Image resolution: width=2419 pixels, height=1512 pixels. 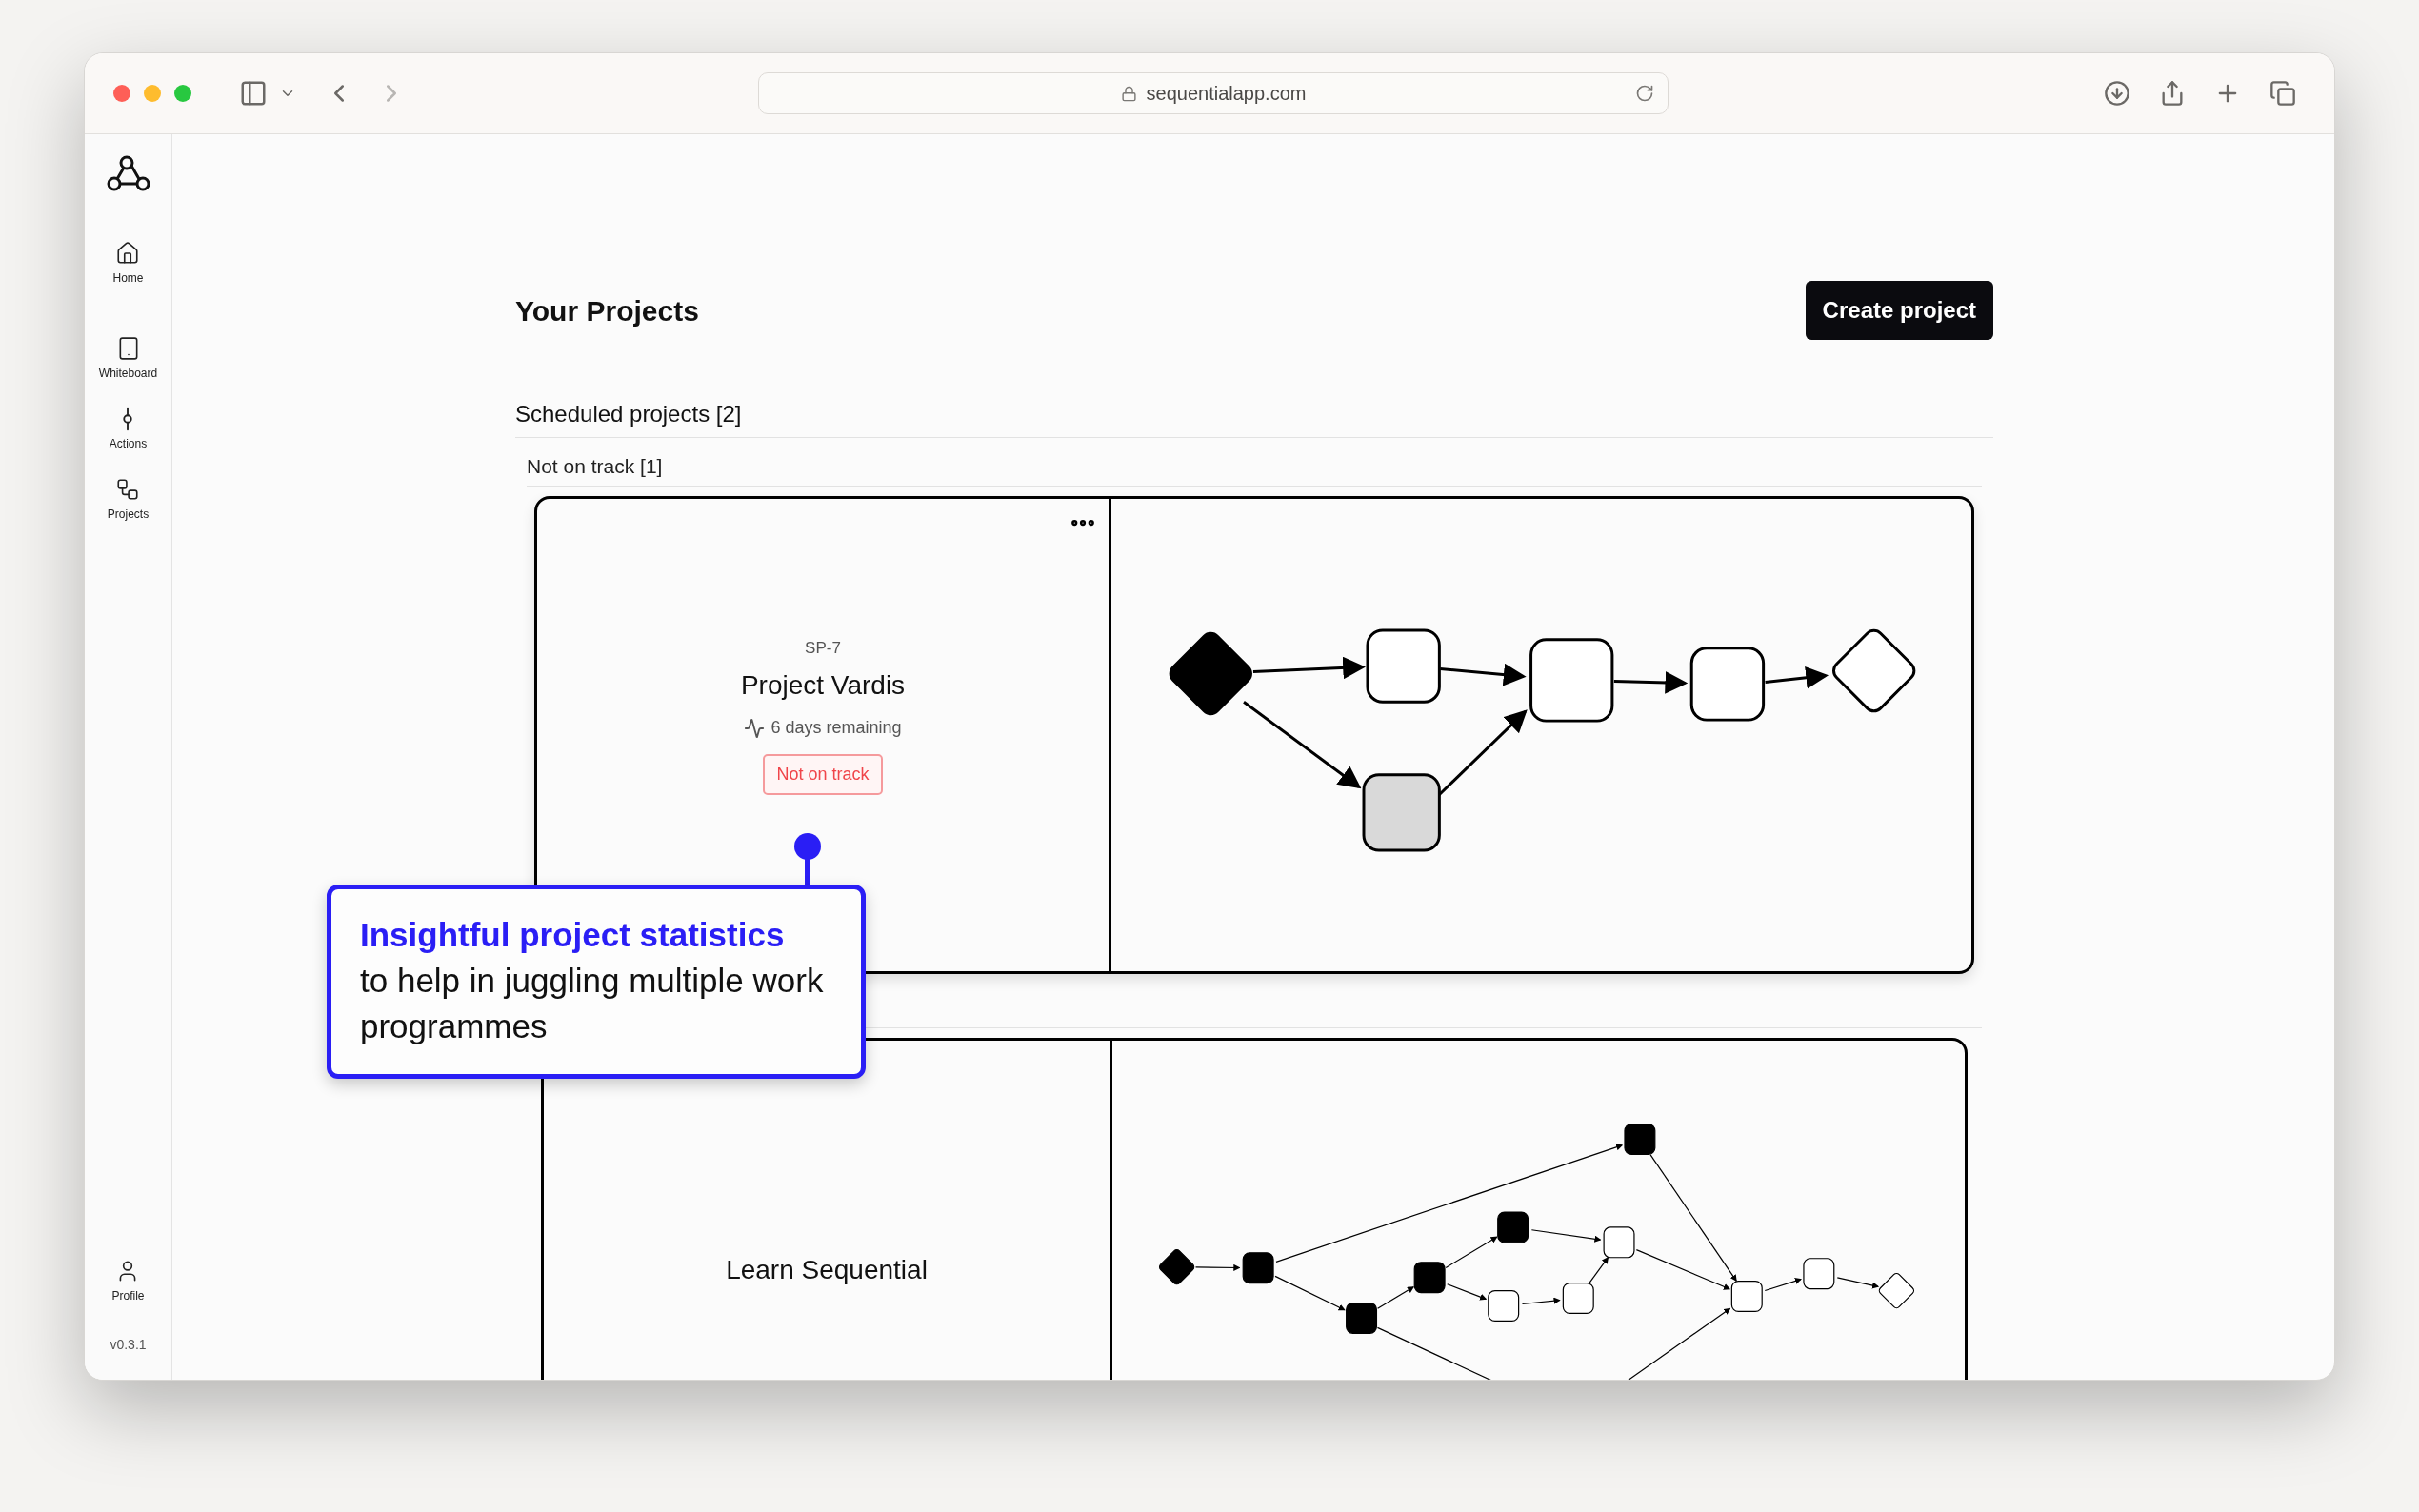 I want to click on url-text: sequentialapp.com, so click(x=1226, y=94).